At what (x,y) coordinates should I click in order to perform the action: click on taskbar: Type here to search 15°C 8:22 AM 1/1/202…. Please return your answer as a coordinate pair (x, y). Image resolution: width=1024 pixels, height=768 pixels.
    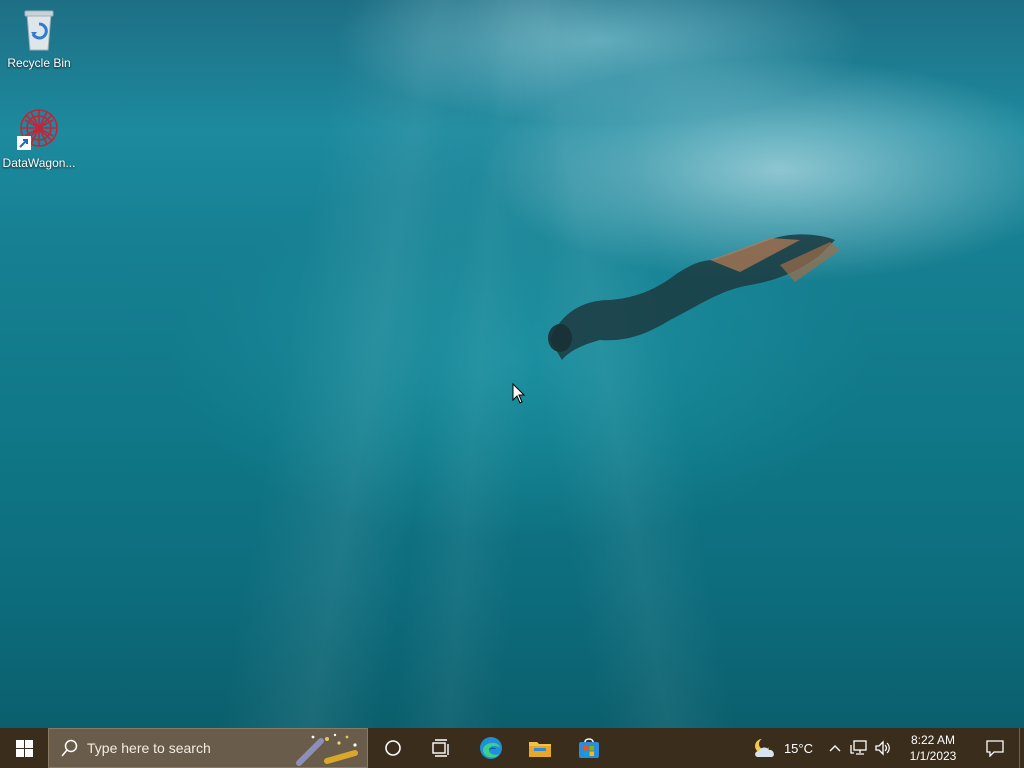
    Looking at the image, I should click on (512, 748).